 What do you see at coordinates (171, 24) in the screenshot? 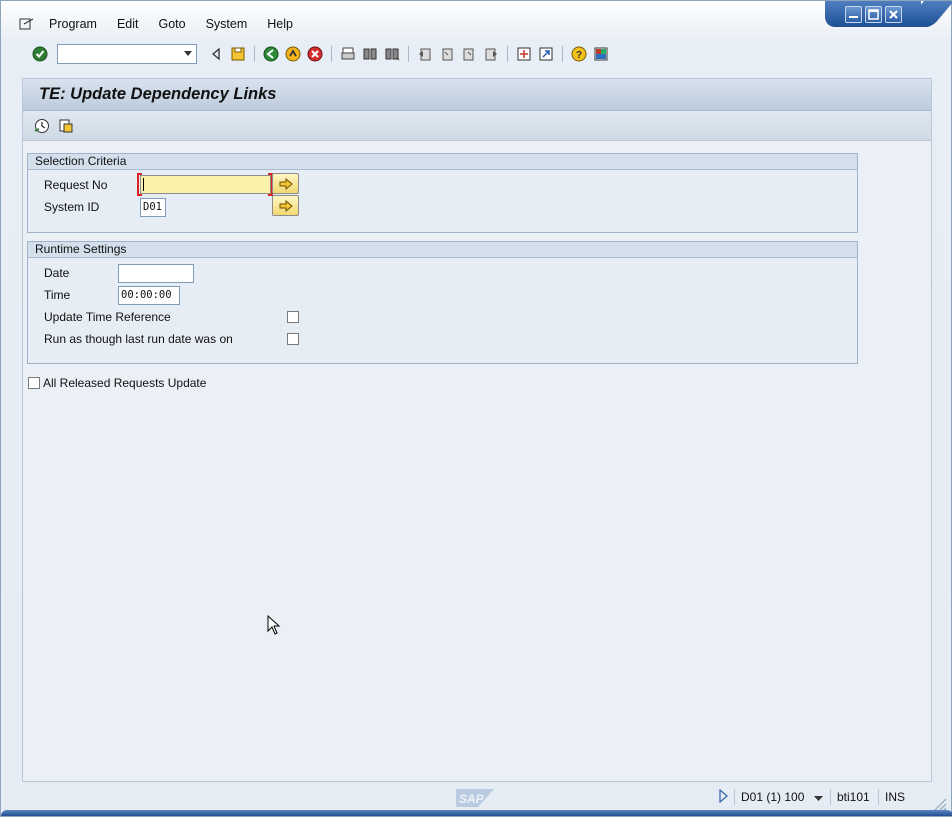
I see `menu-goto: Goto` at bounding box center [171, 24].